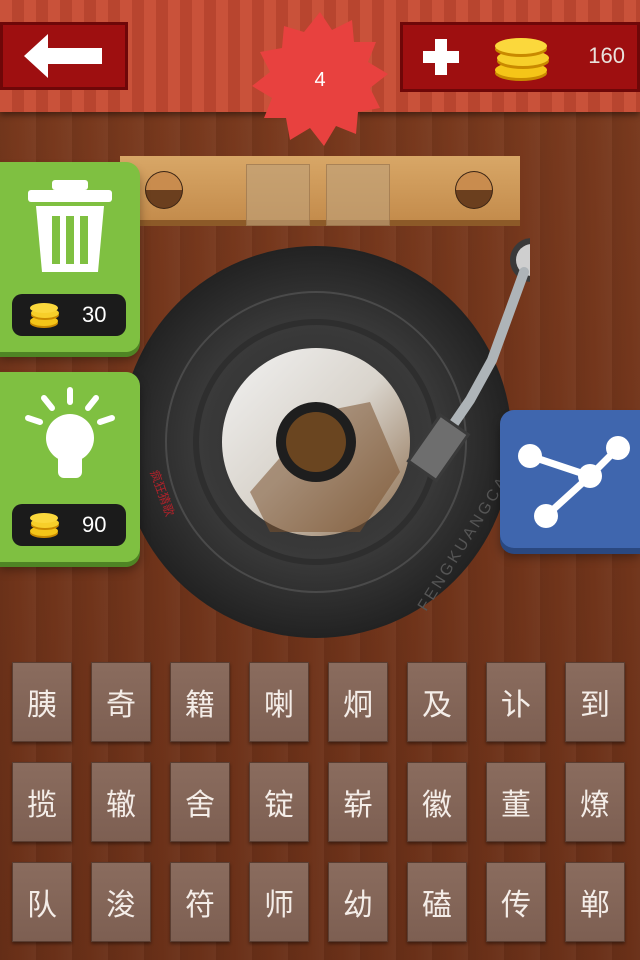 The width and height of the screenshot is (640, 960). Describe the element at coordinates (437, 902) in the screenshot. I see `letter-tile: 磕` at that location.